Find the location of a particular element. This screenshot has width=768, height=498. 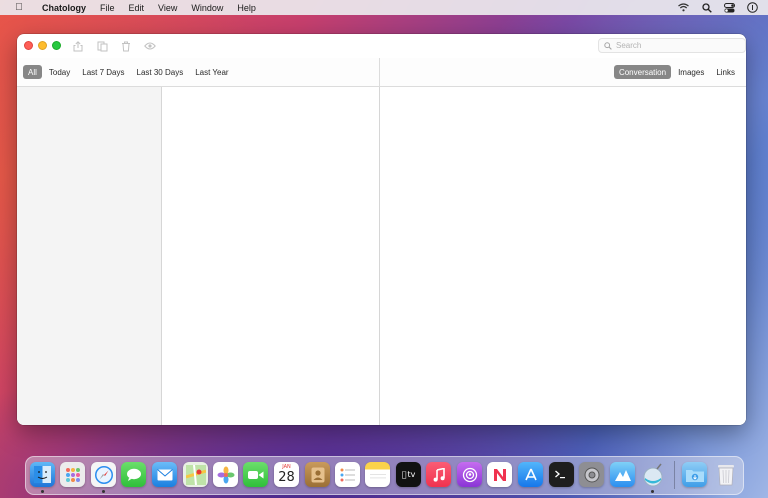

finder-running-indicator is located at coordinates (42, 491).